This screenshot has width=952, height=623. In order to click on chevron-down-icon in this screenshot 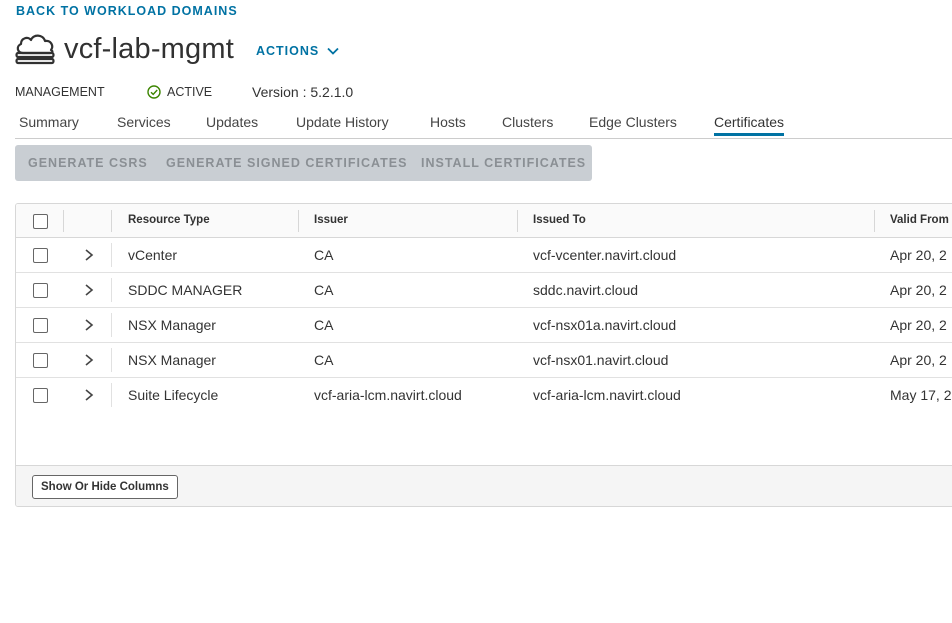, I will do `click(333, 51)`.